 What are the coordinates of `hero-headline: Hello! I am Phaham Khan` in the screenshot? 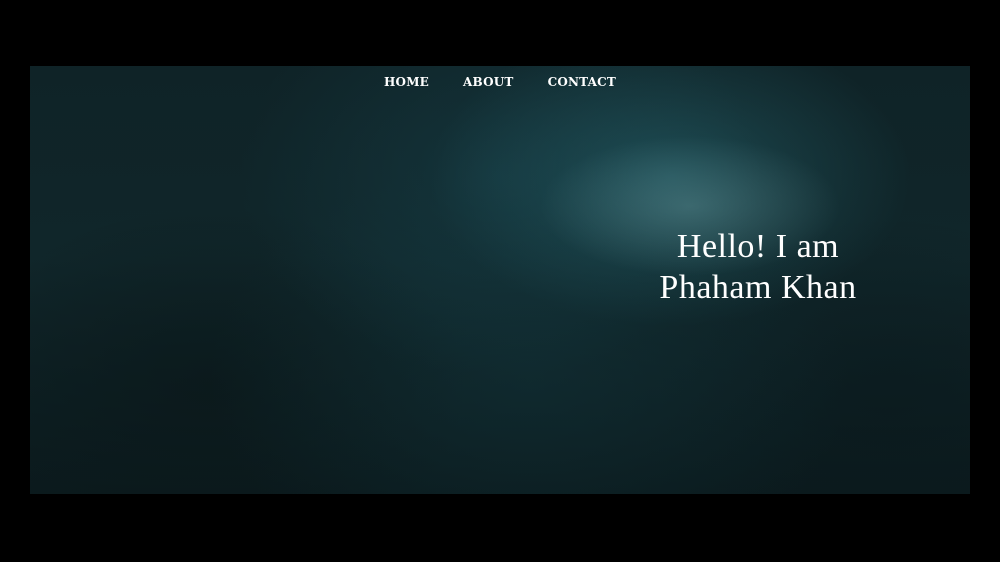 It's located at (758, 267).